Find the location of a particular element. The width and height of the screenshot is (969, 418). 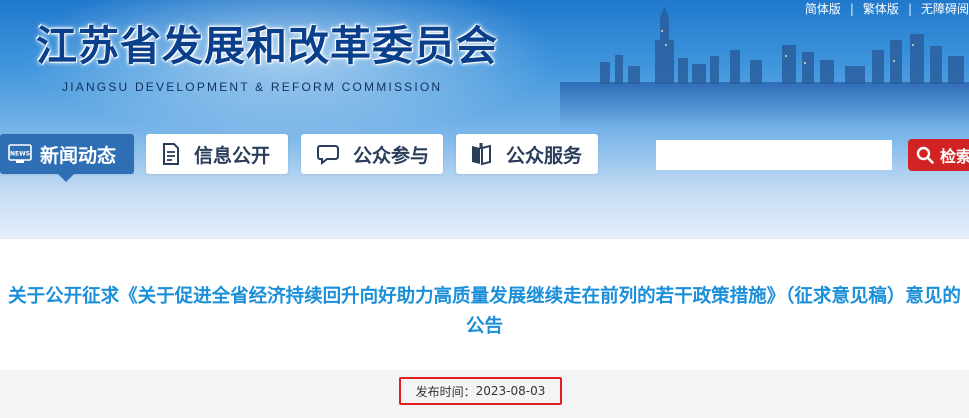

search-input is located at coordinates (774, 155).